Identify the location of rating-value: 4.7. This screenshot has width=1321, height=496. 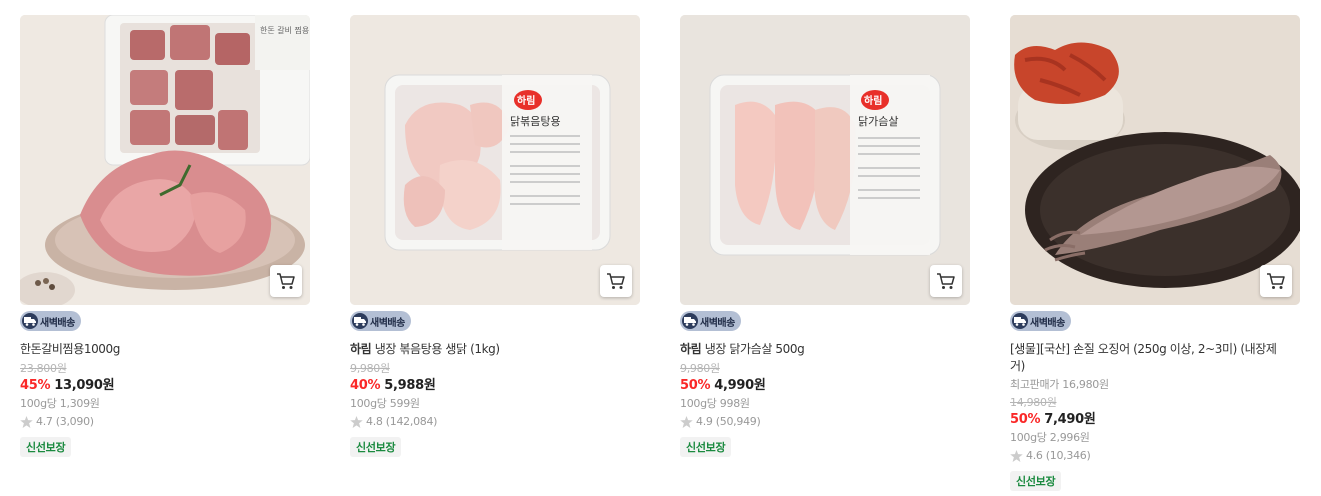
(44, 421).